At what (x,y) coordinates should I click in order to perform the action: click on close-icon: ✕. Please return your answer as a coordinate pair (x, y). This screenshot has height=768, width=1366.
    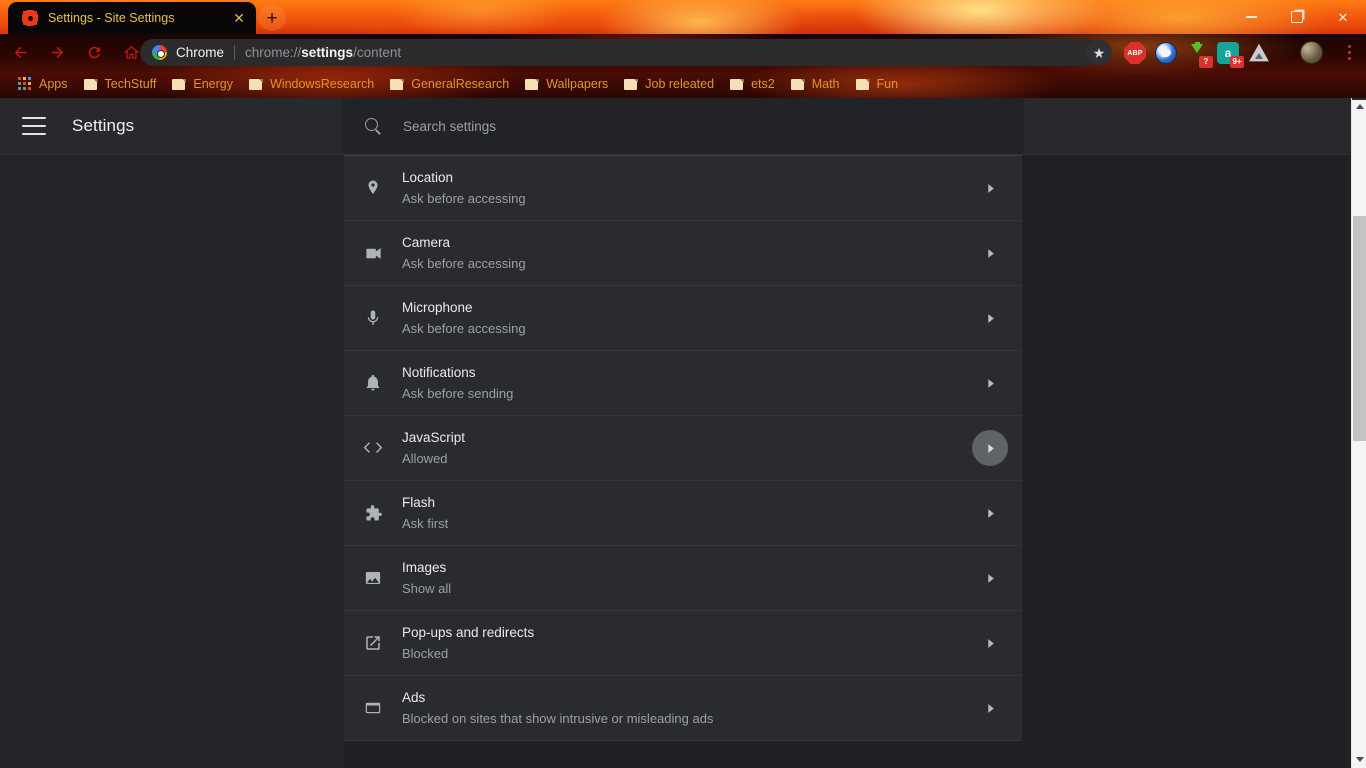
    Looking at the image, I should click on (239, 18).